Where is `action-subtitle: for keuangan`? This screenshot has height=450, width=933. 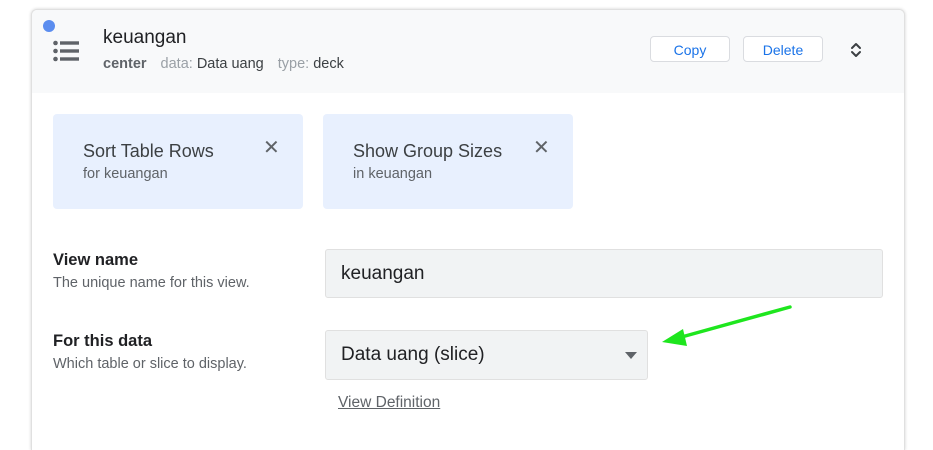
action-subtitle: for keuangan is located at coordinates (125, 174).